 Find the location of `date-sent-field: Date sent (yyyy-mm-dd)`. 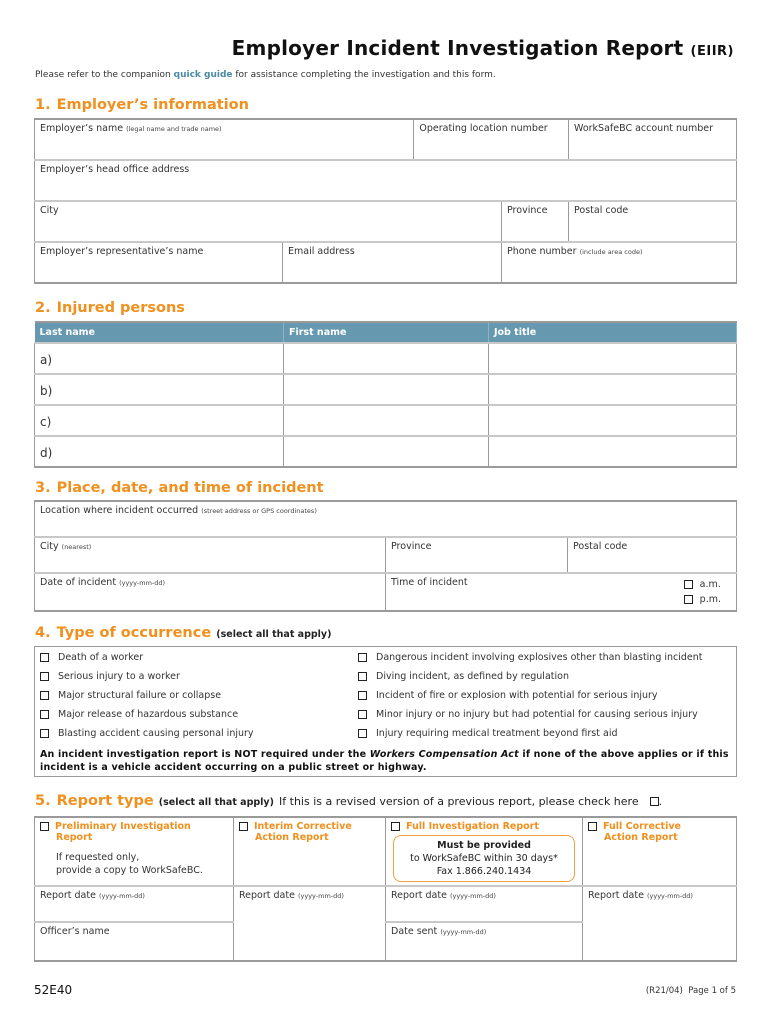

date-sent-field: Date sent (yyyy-mm-dd) is located at coordinates (484, 941).